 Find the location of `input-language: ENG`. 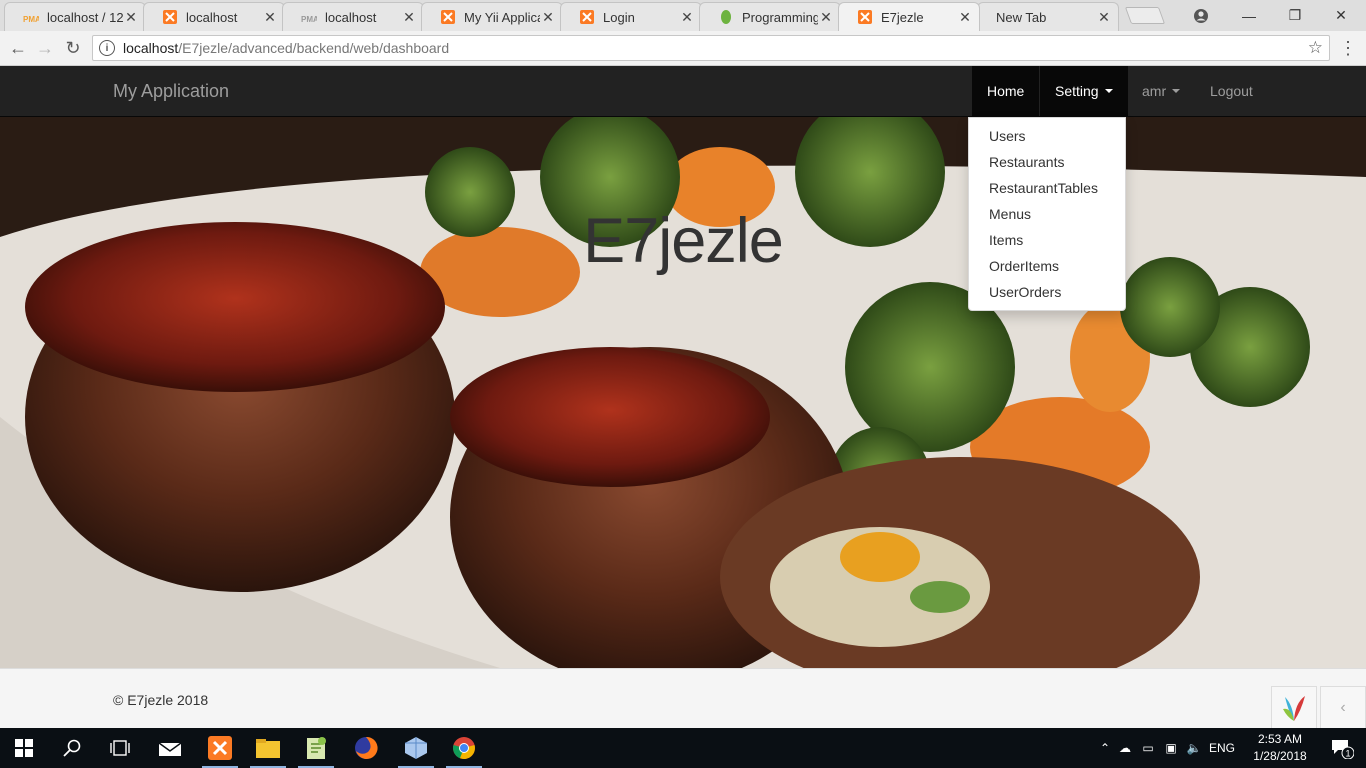

input-language: ENG is located at coordinates (1222, 748).